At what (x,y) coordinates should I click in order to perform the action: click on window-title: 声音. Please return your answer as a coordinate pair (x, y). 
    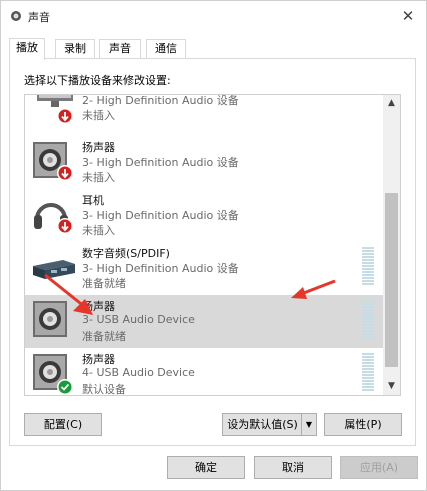
    Looking at the image, I should click on (39, 17).